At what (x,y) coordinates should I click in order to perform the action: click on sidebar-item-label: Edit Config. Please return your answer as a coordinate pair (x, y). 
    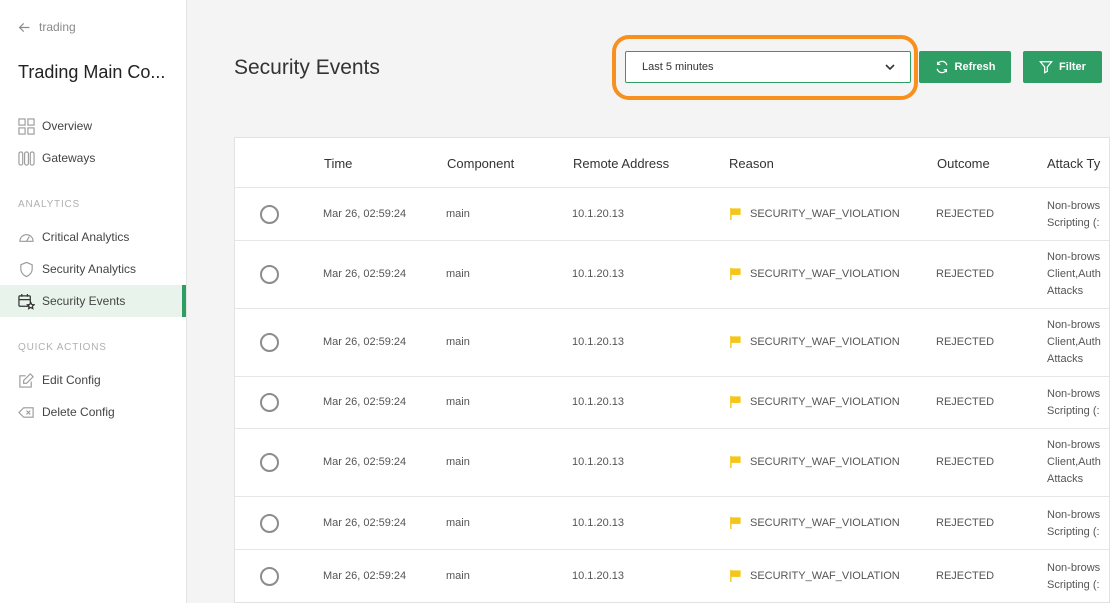
    Looking at the image, I should click on (71, 380).